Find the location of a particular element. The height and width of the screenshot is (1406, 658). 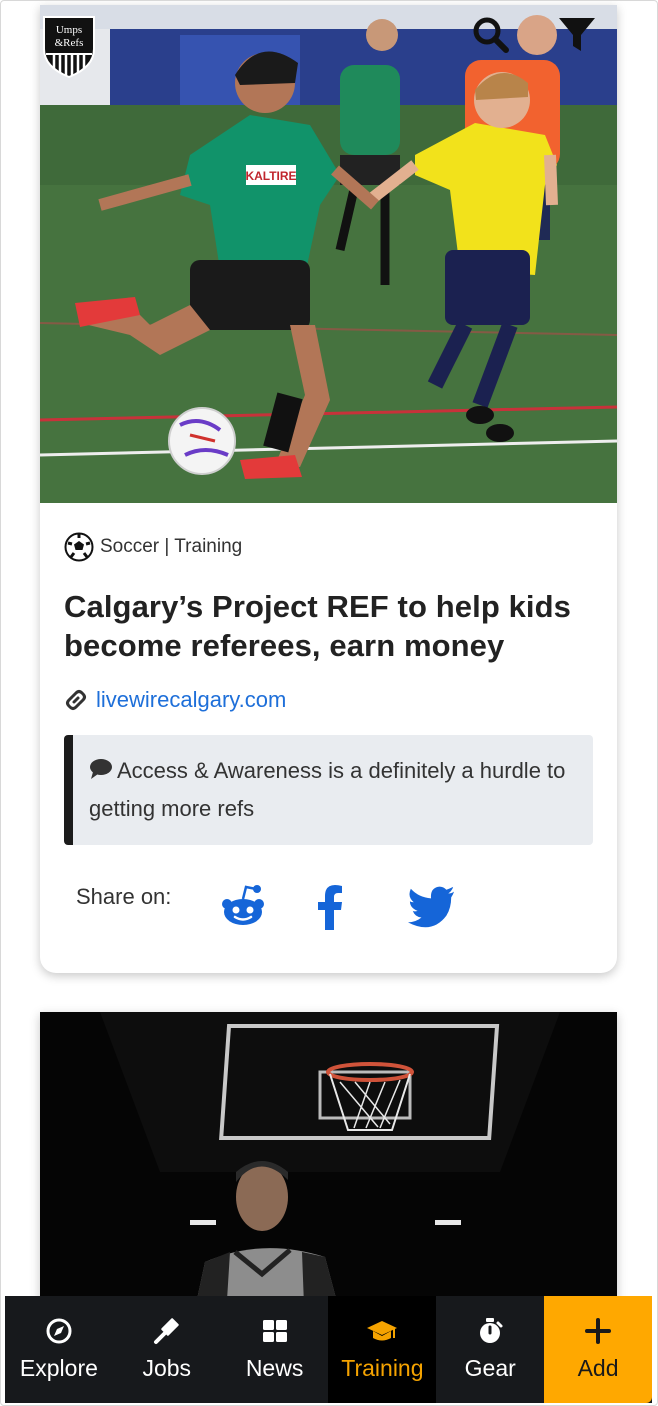

nav-label-add: Add is located at coordinates (598, 1368).